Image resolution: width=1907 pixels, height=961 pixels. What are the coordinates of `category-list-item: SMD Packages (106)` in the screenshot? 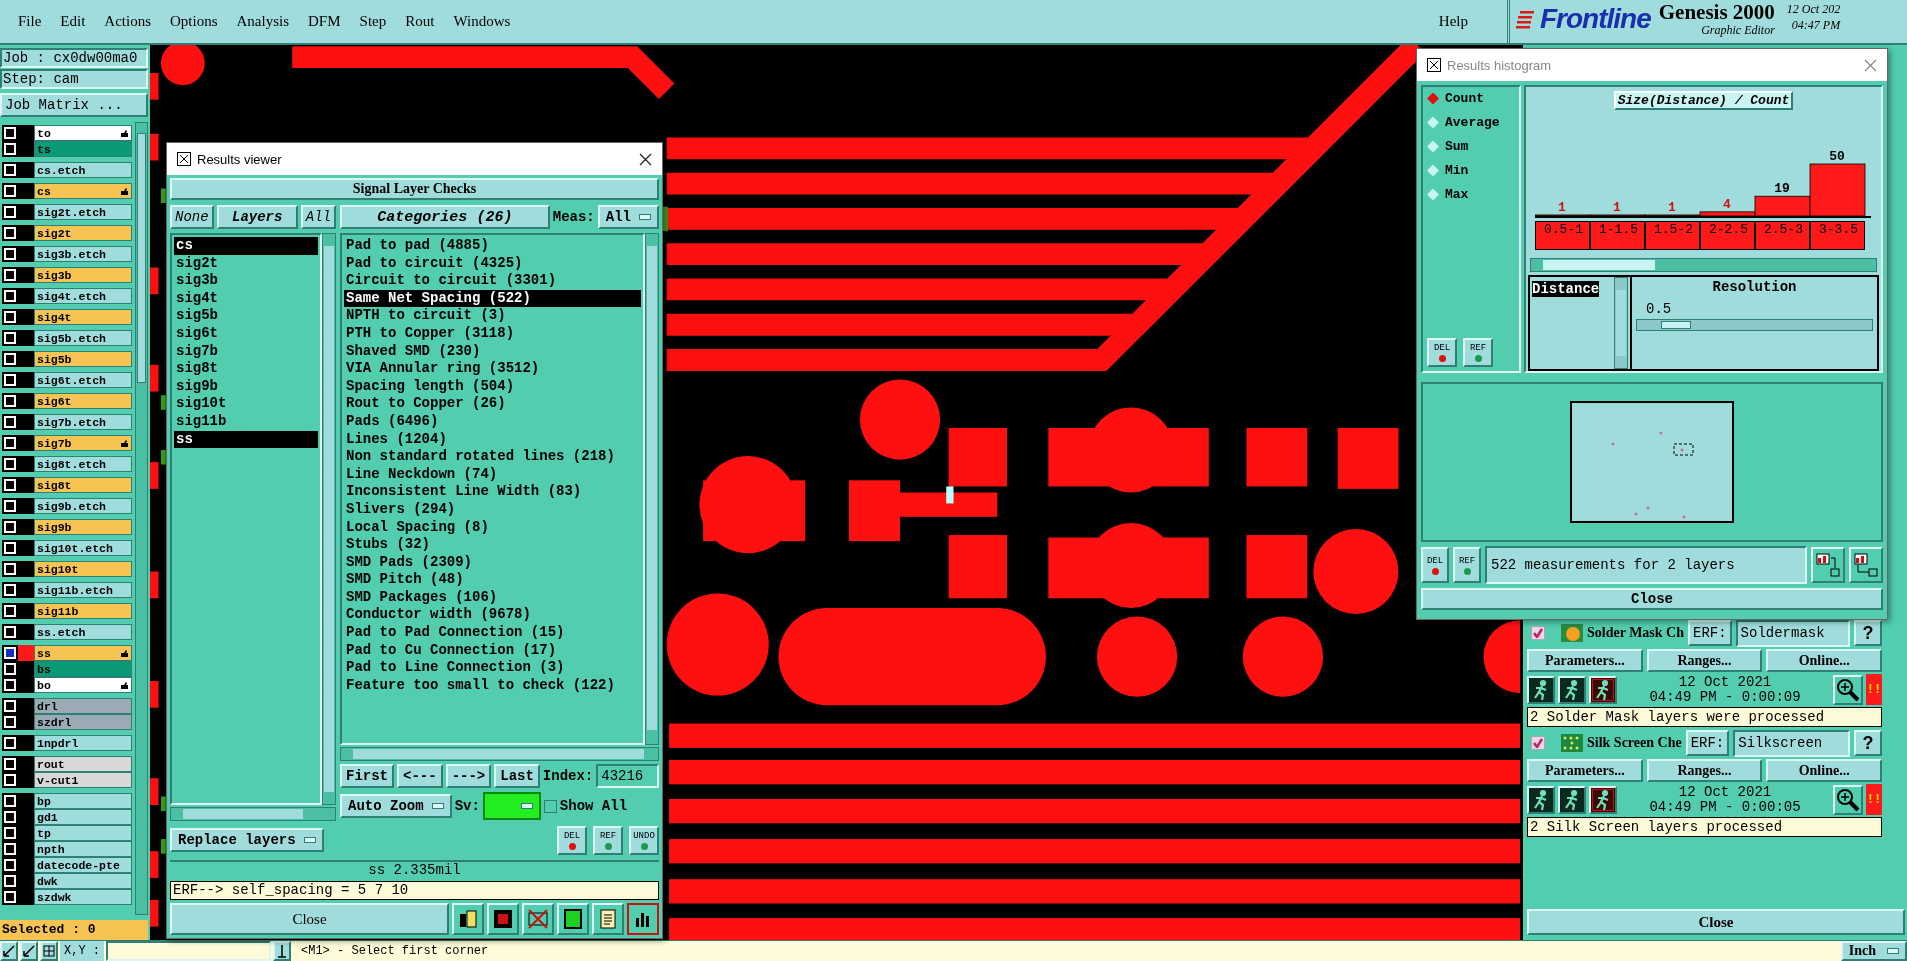 It's located at (492, 597).